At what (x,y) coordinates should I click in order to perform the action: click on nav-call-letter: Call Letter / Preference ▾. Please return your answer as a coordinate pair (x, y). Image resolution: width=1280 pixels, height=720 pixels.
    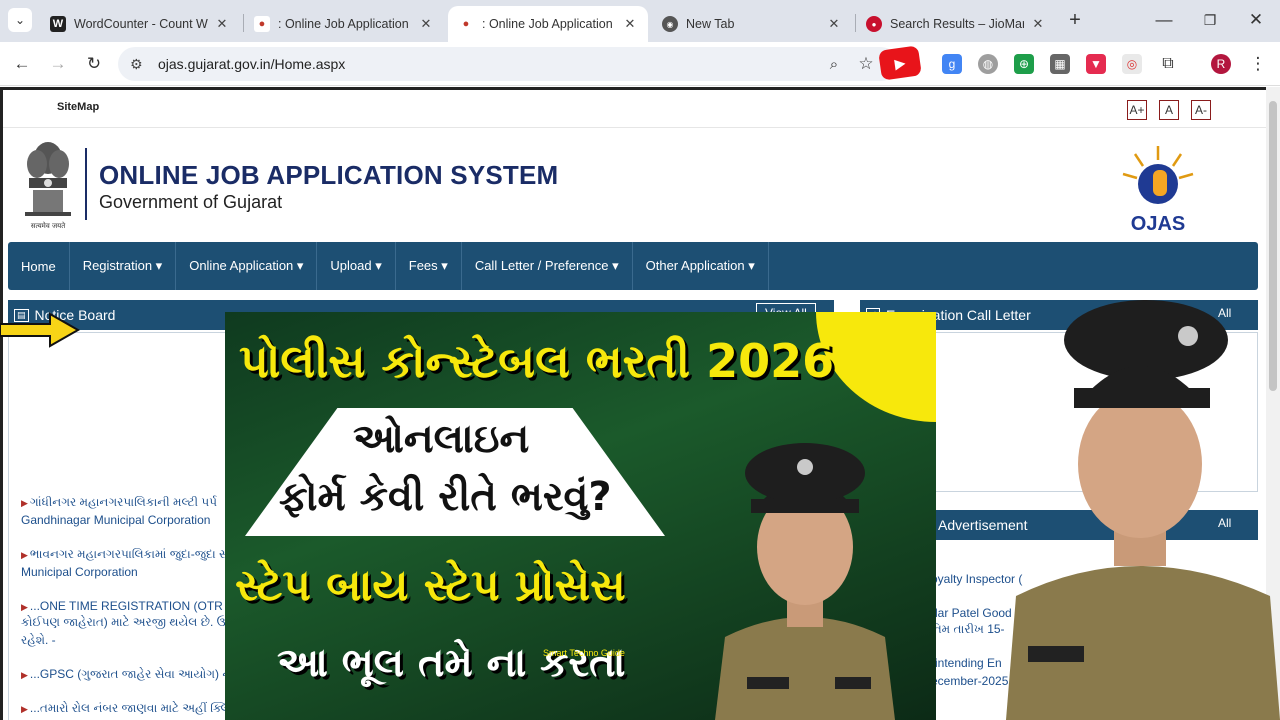
    Looking at the image, I should click on (547, 266).